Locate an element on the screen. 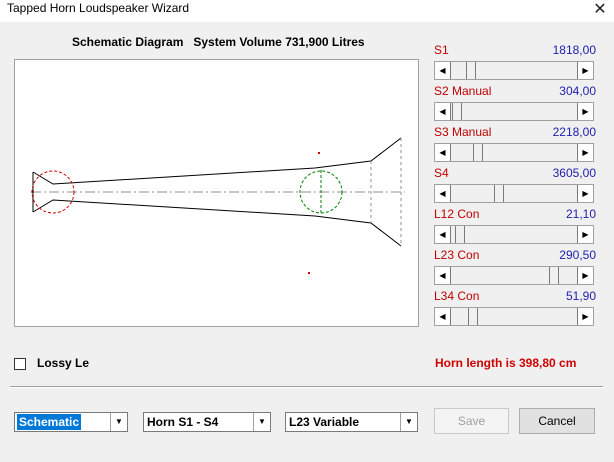  param-l34: L34 Con 51,90 ◀ ▶ is located at coordinates (515, 309).